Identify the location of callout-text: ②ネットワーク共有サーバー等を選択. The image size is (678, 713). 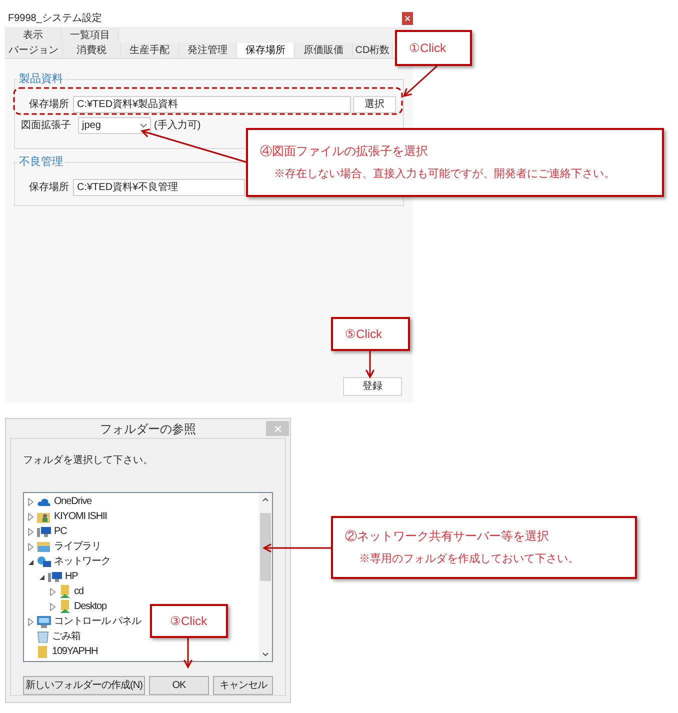
(447, 537).